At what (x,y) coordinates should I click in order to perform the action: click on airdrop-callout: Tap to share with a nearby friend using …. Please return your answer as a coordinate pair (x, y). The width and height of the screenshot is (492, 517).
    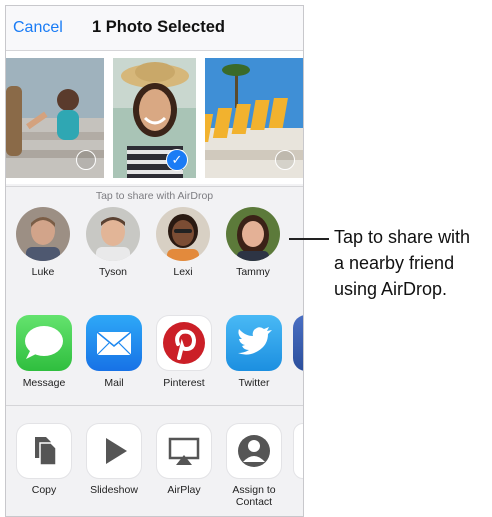
    Looking at the image, I should click on (402, 263).